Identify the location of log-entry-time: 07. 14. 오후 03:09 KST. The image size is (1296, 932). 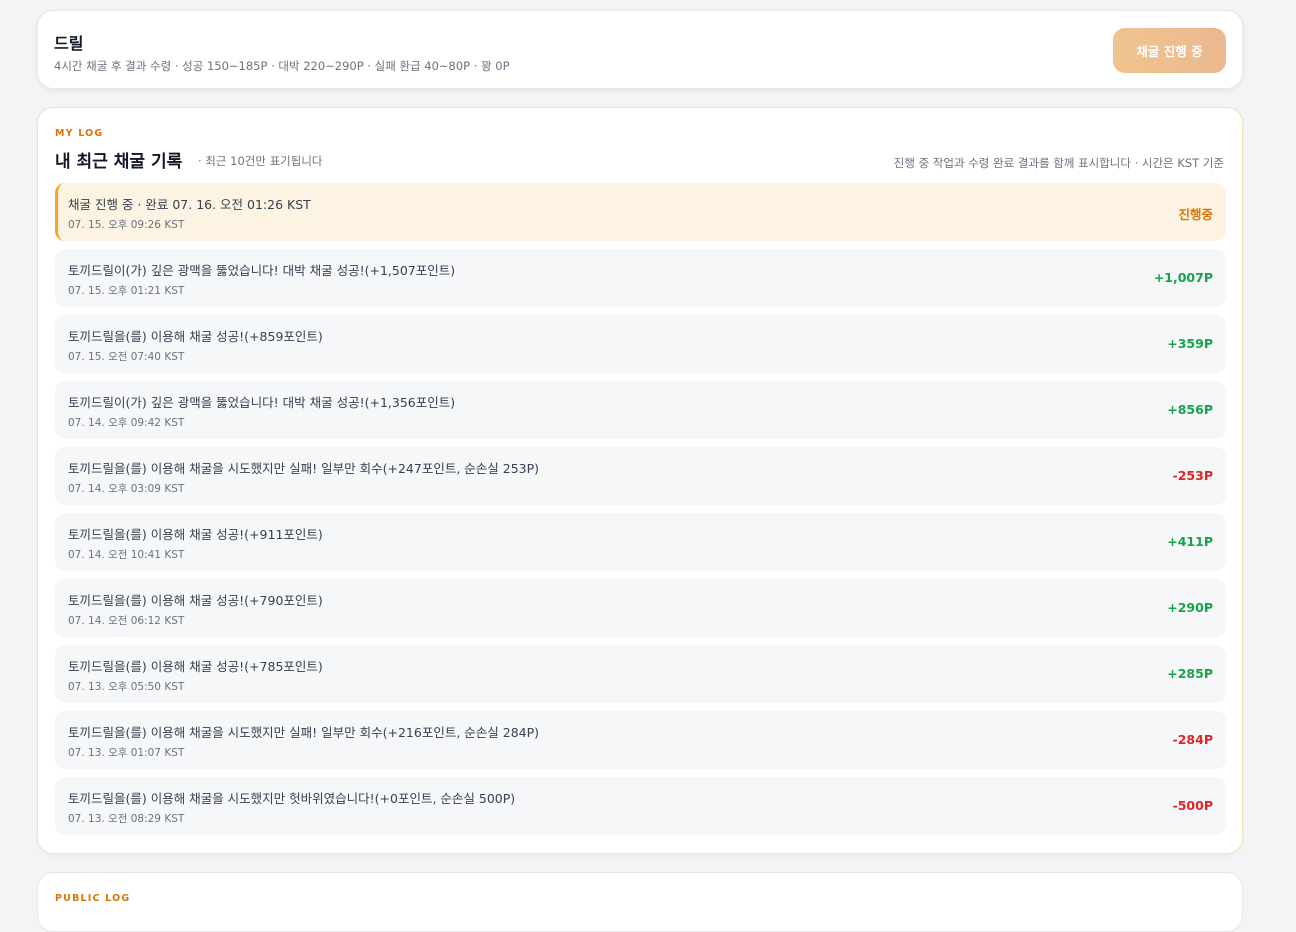
(126, 489).